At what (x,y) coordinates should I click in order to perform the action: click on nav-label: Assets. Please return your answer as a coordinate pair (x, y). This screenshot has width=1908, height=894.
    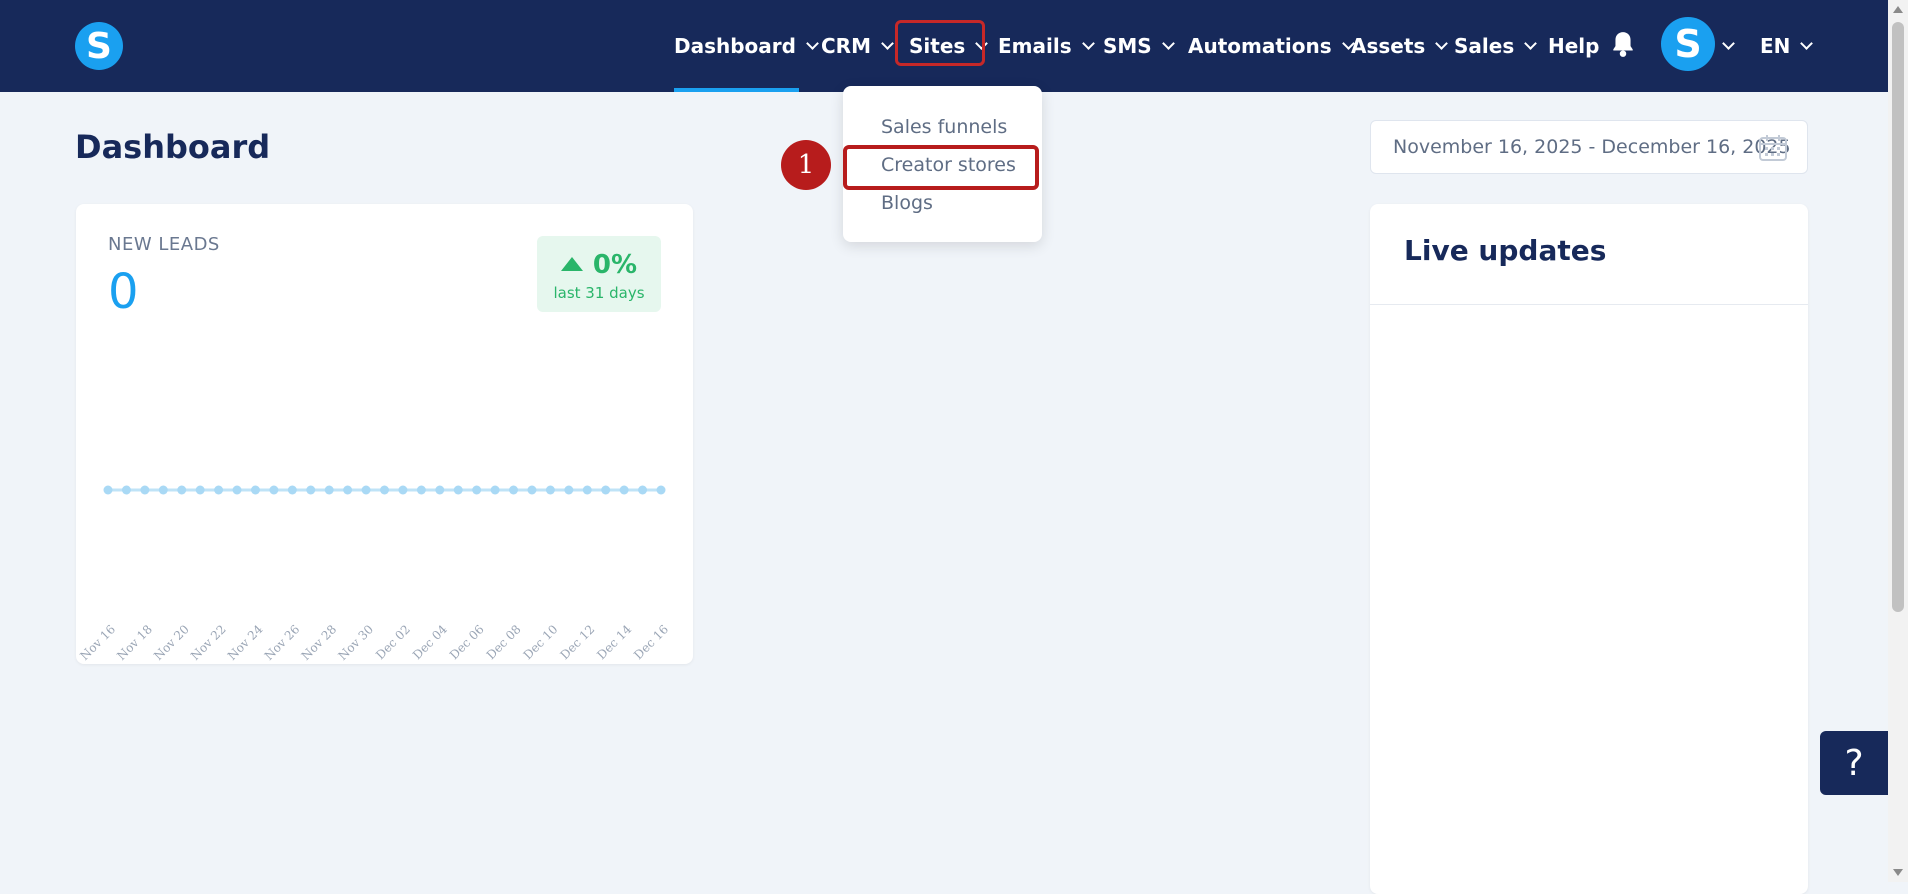
    Looking at the image, I should click on (1388, 46).